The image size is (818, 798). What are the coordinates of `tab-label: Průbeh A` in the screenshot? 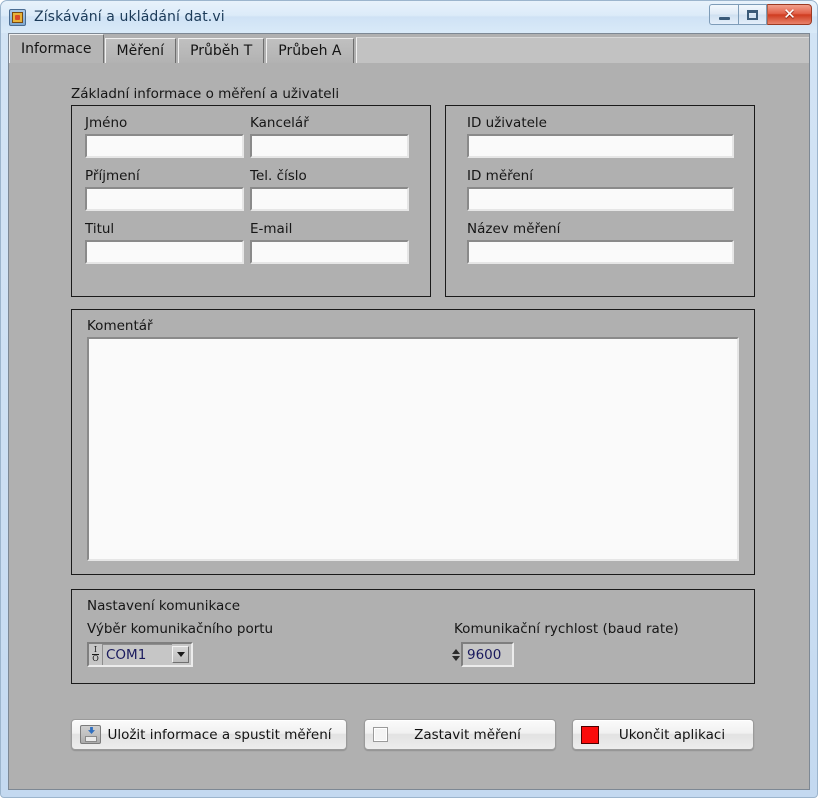 It's located at (310, 51).